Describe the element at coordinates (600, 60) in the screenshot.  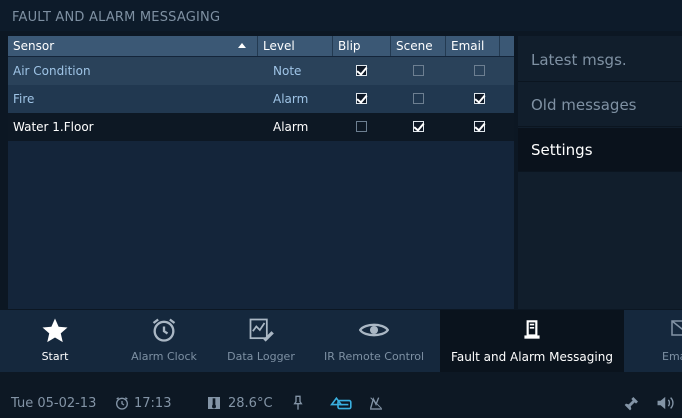
I see `menu-item-latest-msgs: Latest msgs.` at that location.